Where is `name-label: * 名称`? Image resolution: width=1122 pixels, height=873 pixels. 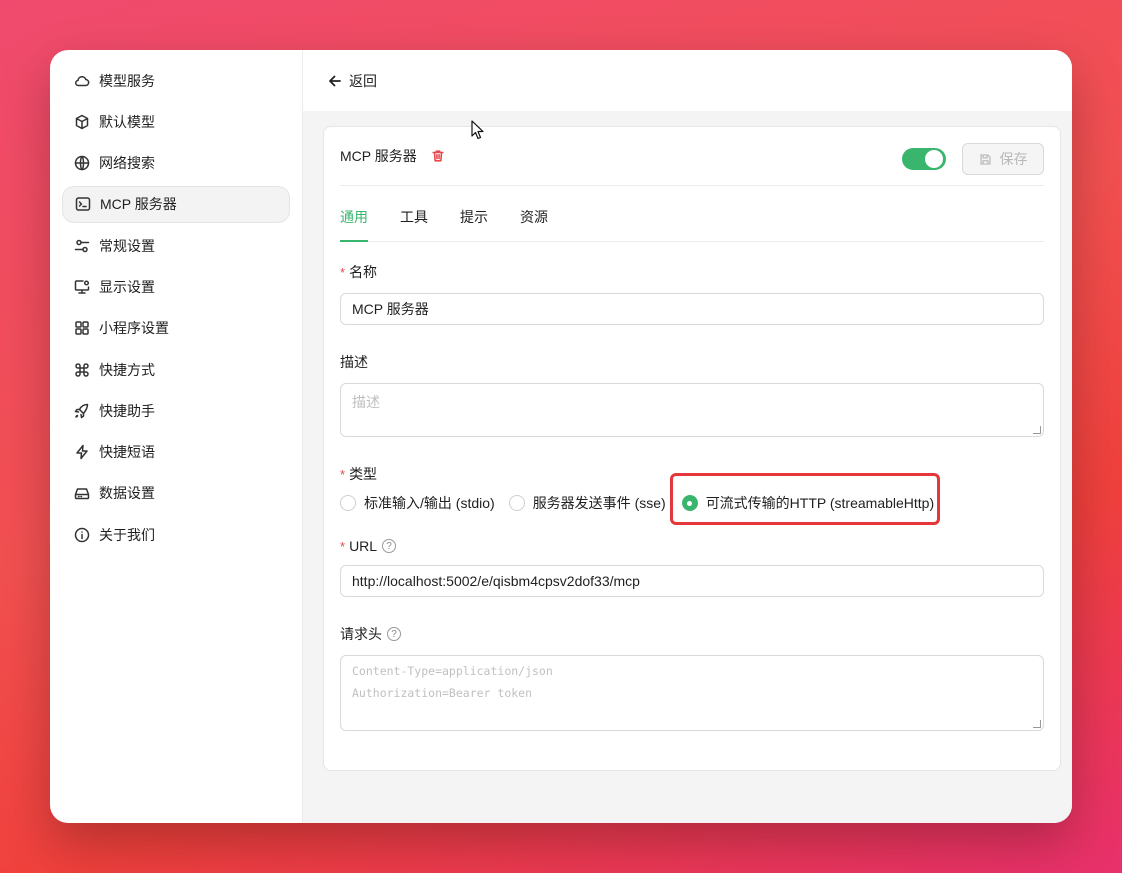
name-label: * 名称 is located at coordinates (692, 272).